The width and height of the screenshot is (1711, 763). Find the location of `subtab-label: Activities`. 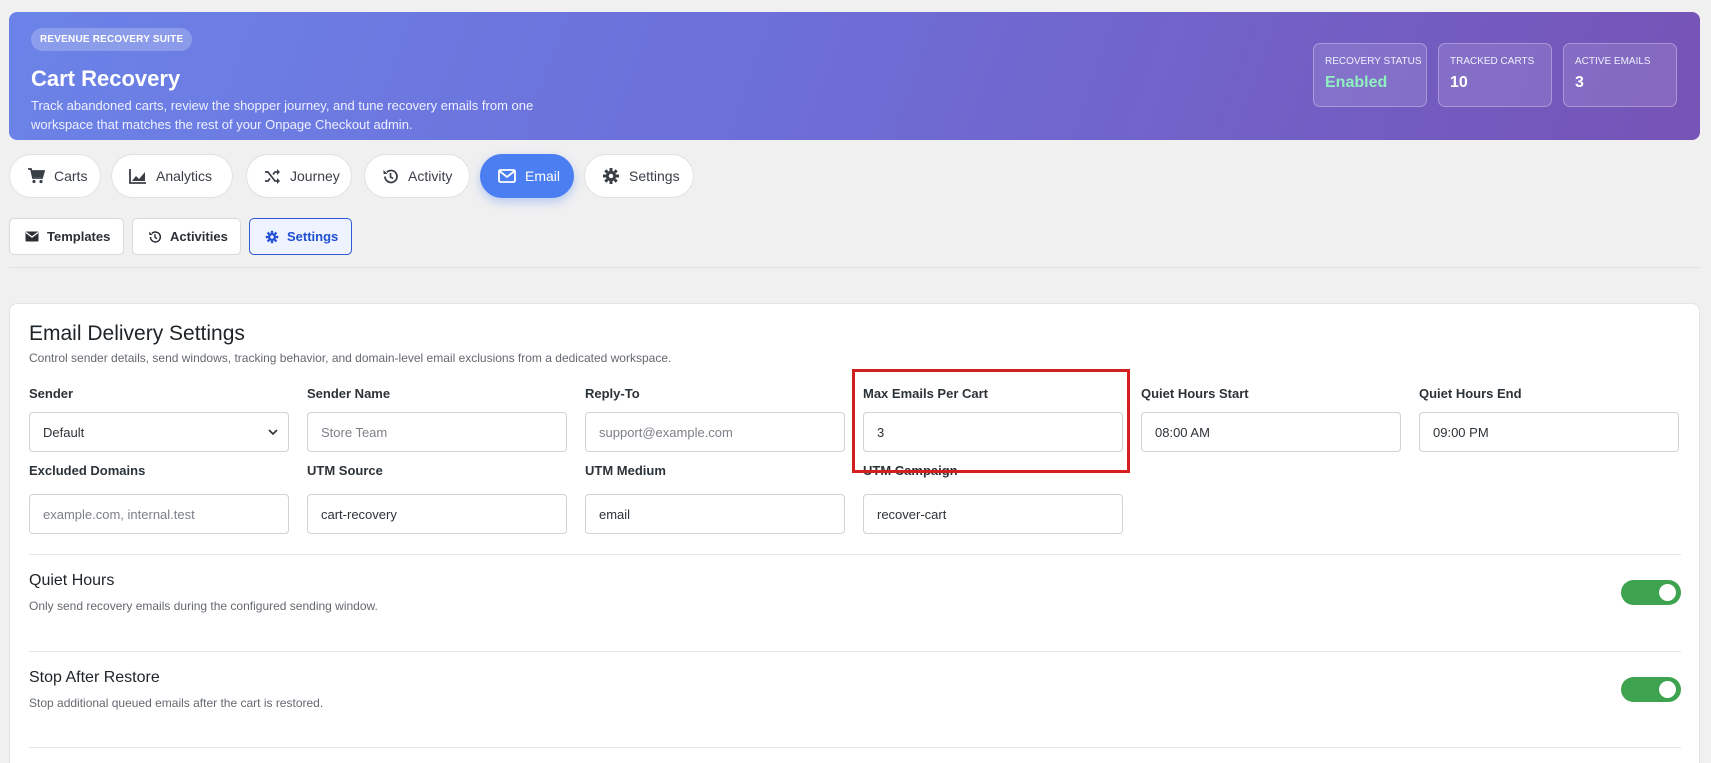

subtab-label: Activities is located at coordinates (199, 236).